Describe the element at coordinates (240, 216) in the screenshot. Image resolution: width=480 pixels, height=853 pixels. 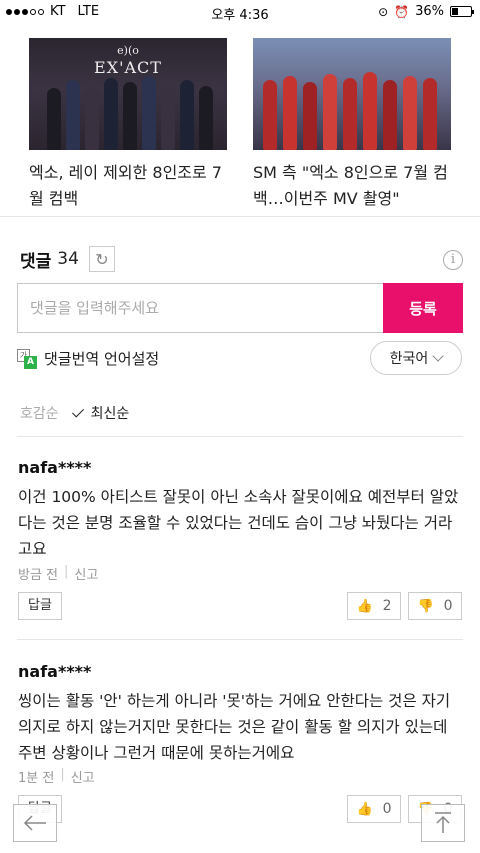
I see `section-divider` at that location.